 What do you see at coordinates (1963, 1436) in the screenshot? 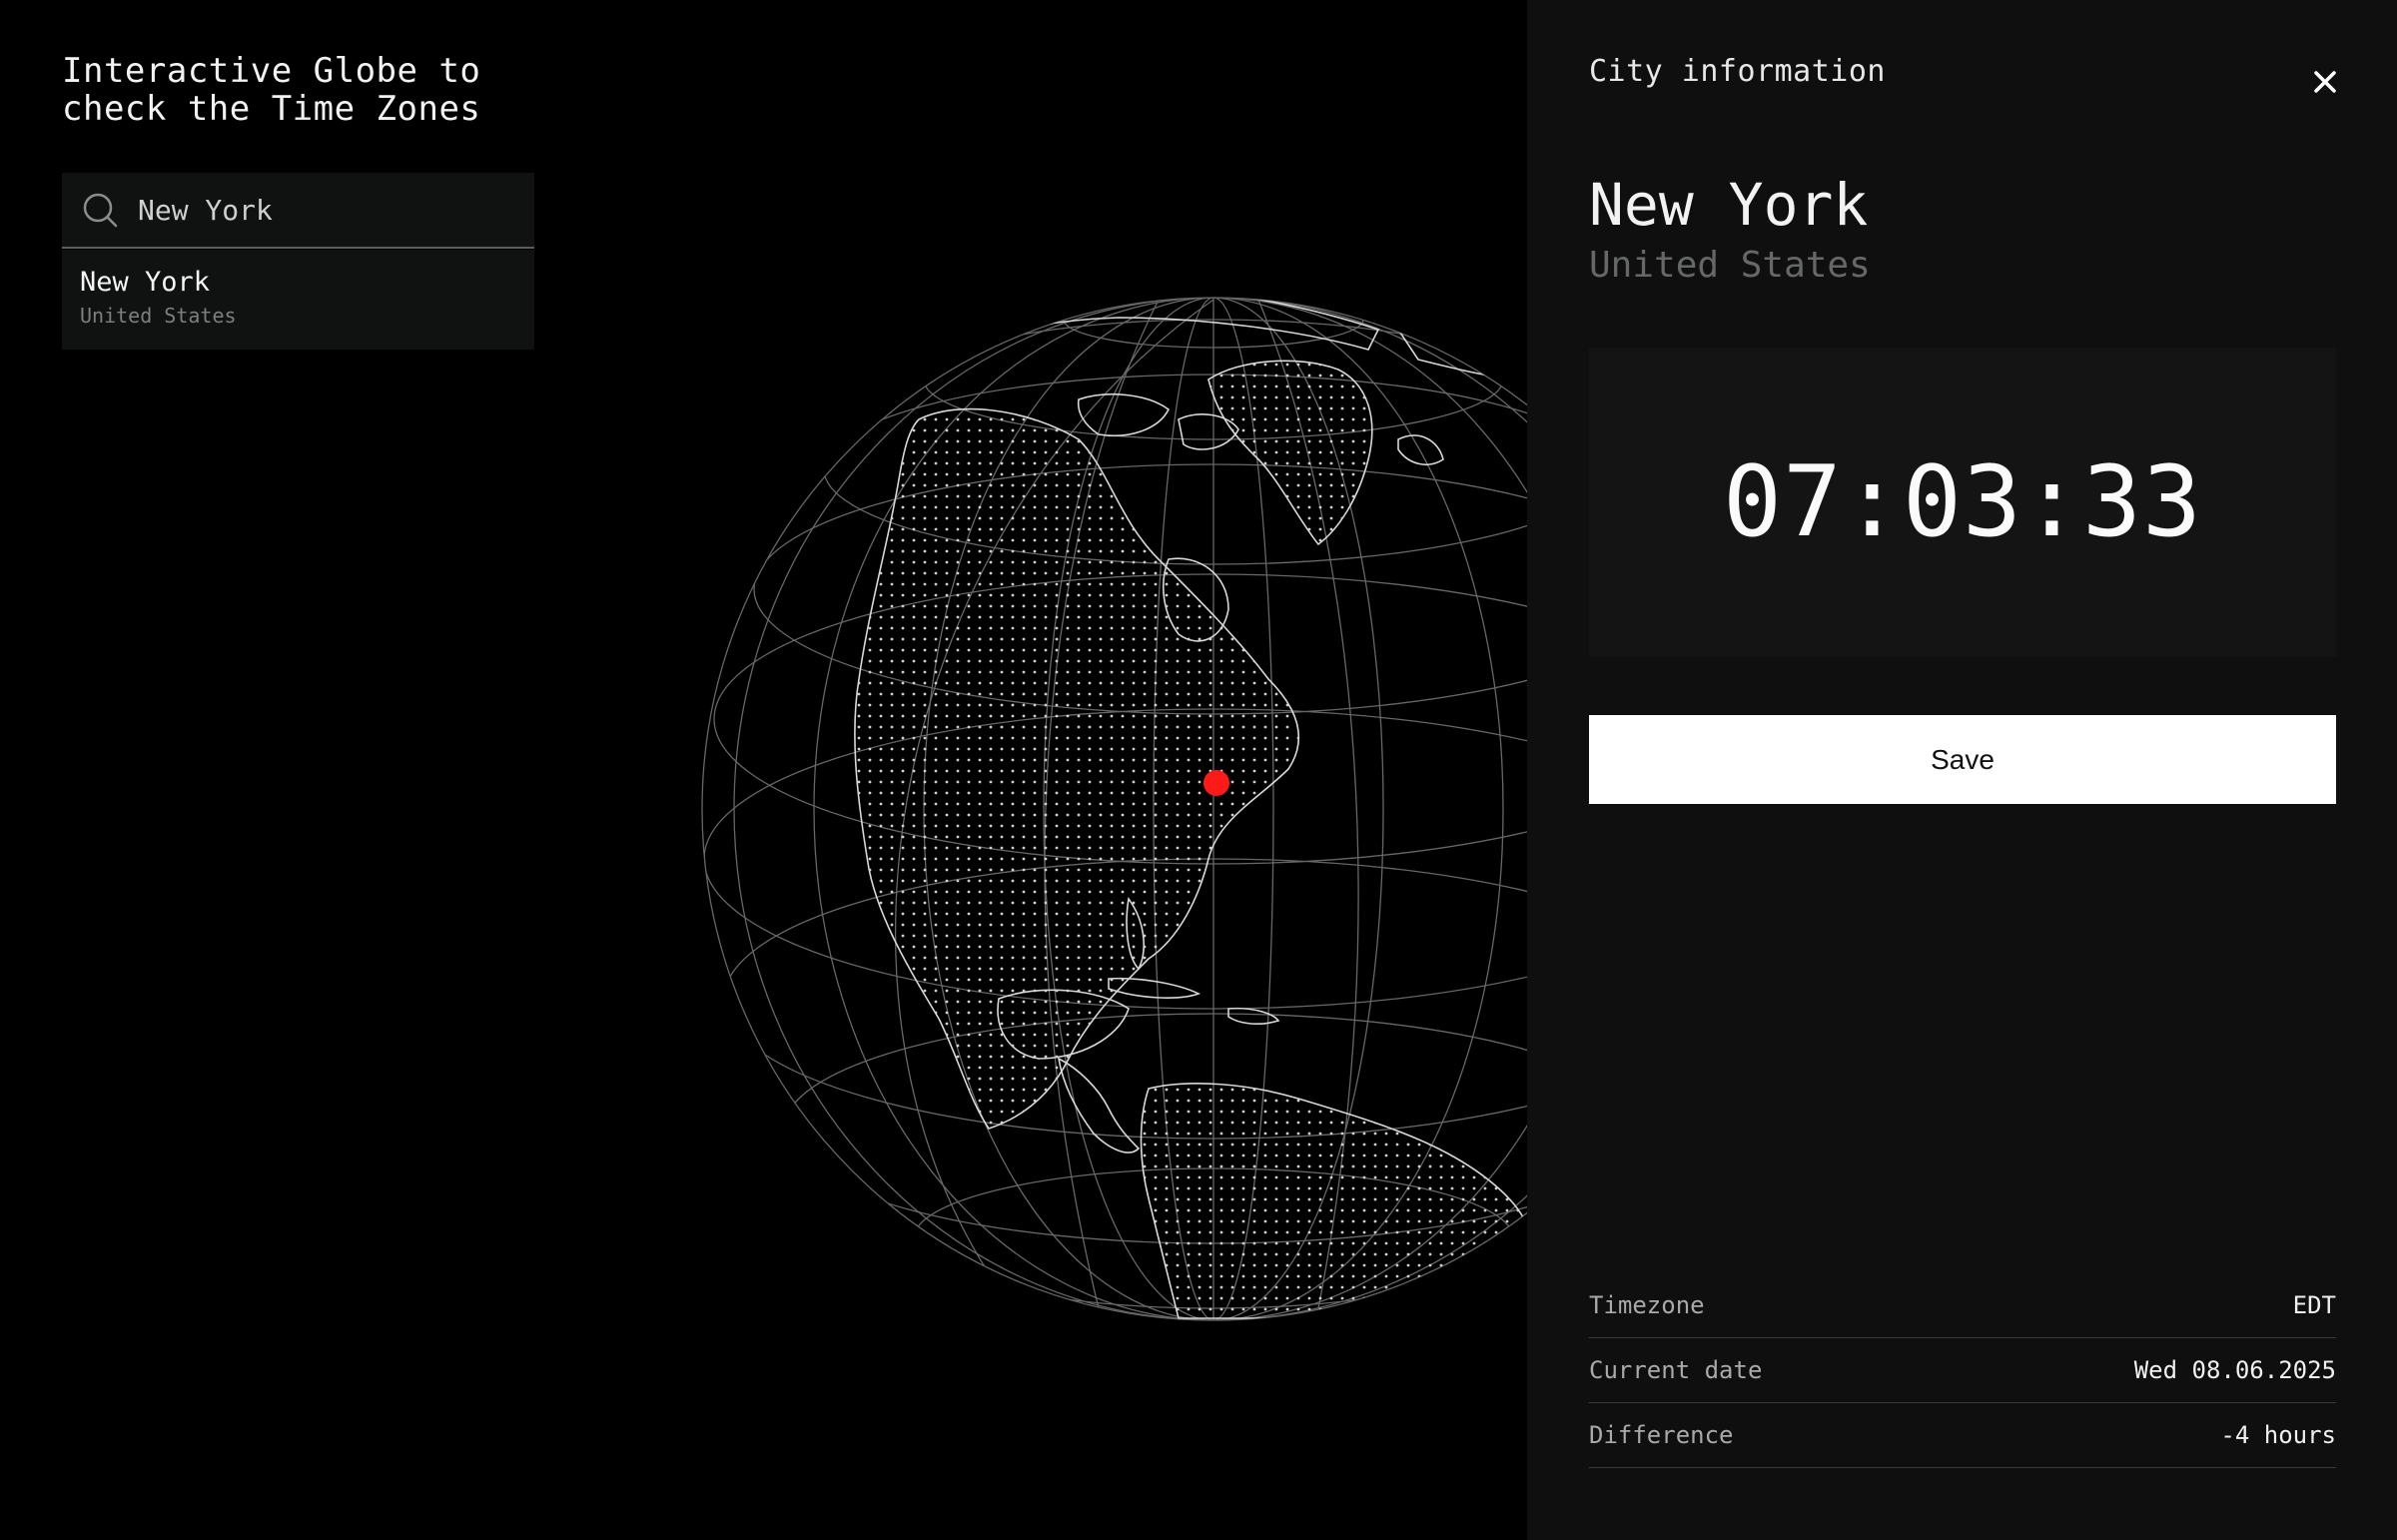
I see `info-row-difference: Difference -4 hours` at bounding box center [1963, 1436].